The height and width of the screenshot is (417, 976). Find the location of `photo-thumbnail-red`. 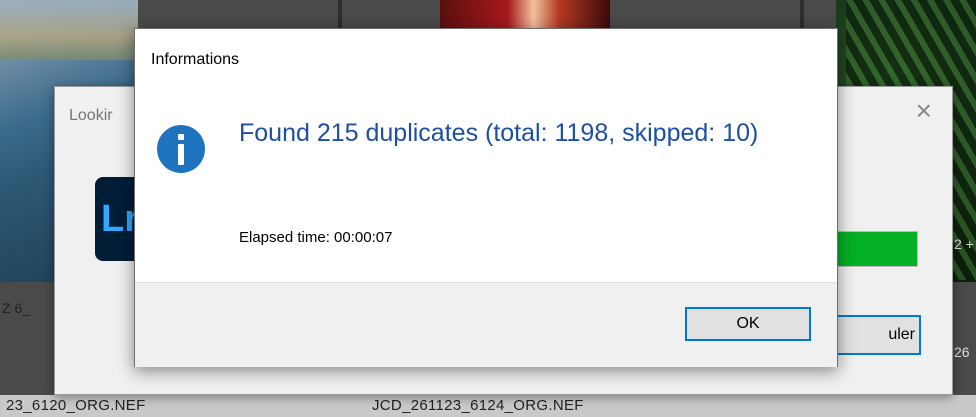

photo-thumbnail-red is located at coordinates (525, 15).